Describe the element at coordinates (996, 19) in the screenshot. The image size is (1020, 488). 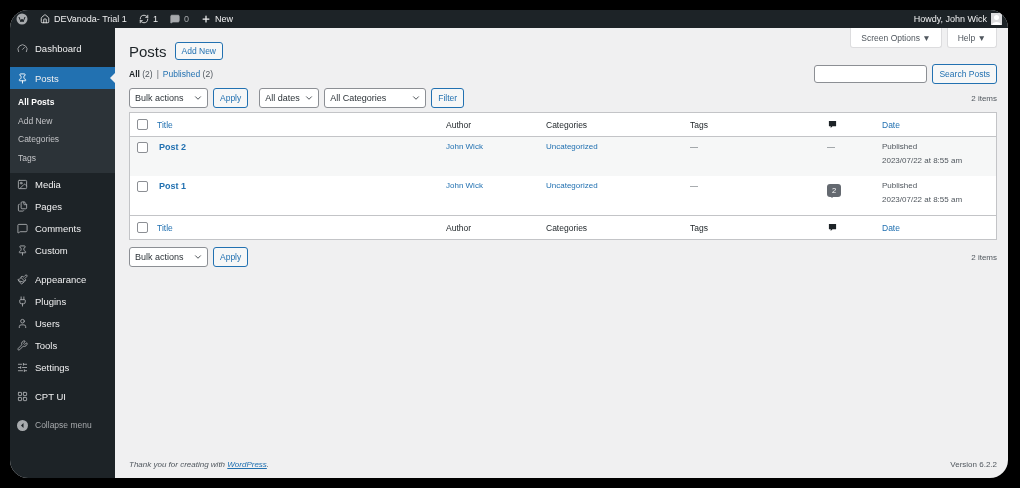
I see `avatar-icon` at that location.